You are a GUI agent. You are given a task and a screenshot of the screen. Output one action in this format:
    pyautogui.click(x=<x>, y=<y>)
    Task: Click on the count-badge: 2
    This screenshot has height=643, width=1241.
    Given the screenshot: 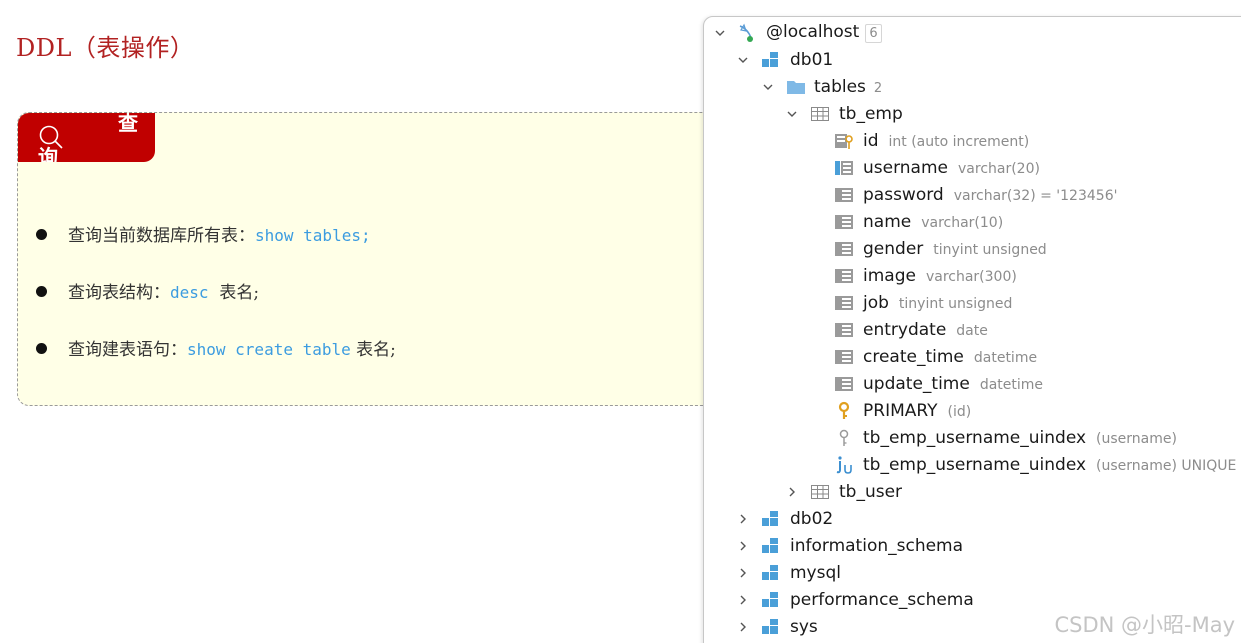 What is the action you would take?
    pyautogui.click(x=878, y=88)
    